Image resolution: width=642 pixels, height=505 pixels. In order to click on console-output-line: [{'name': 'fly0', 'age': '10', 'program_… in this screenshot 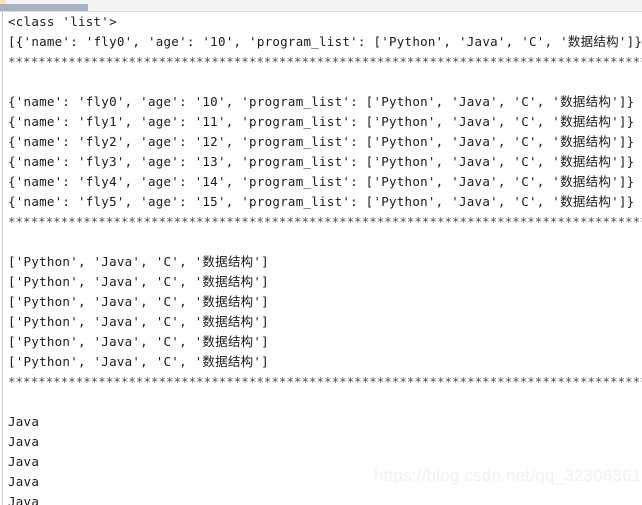, I will do `click(325, 41)`.